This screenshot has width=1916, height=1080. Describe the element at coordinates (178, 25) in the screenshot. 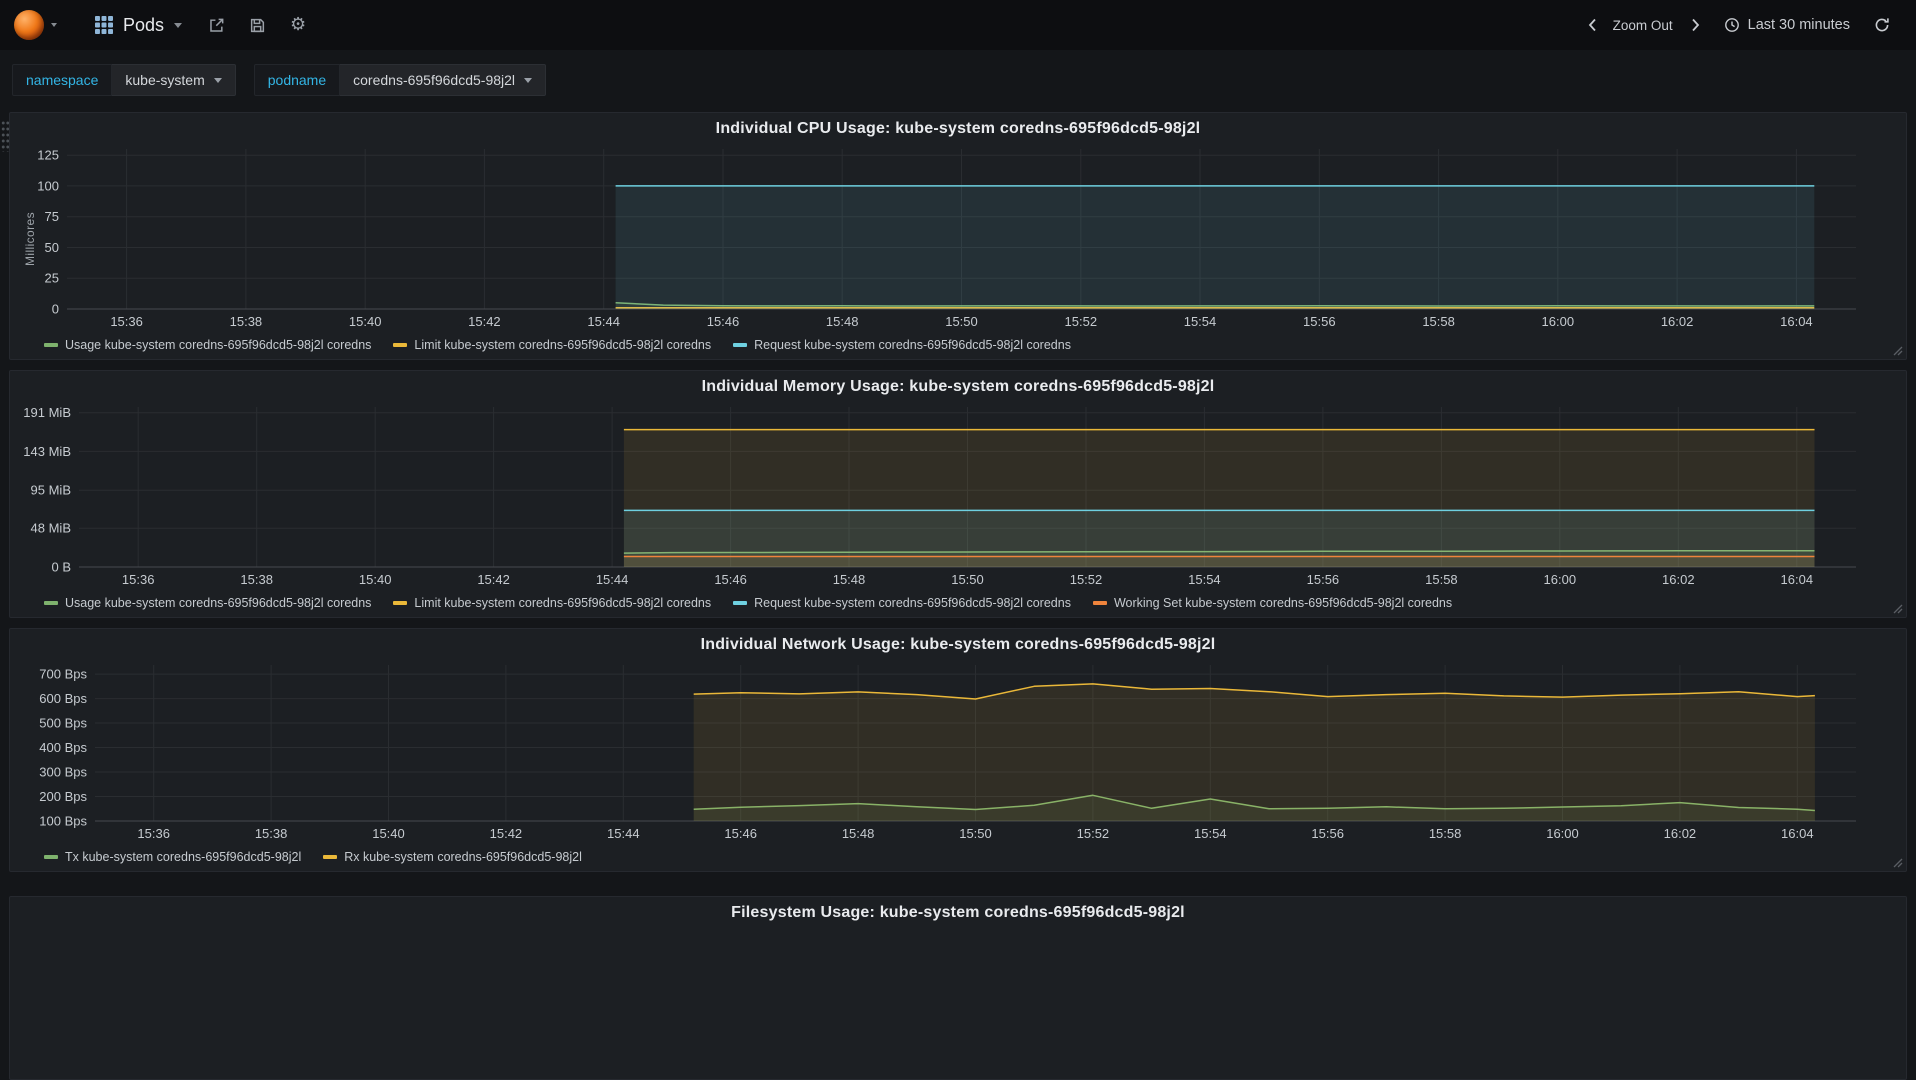

I see `caret-down-icon` at that location.